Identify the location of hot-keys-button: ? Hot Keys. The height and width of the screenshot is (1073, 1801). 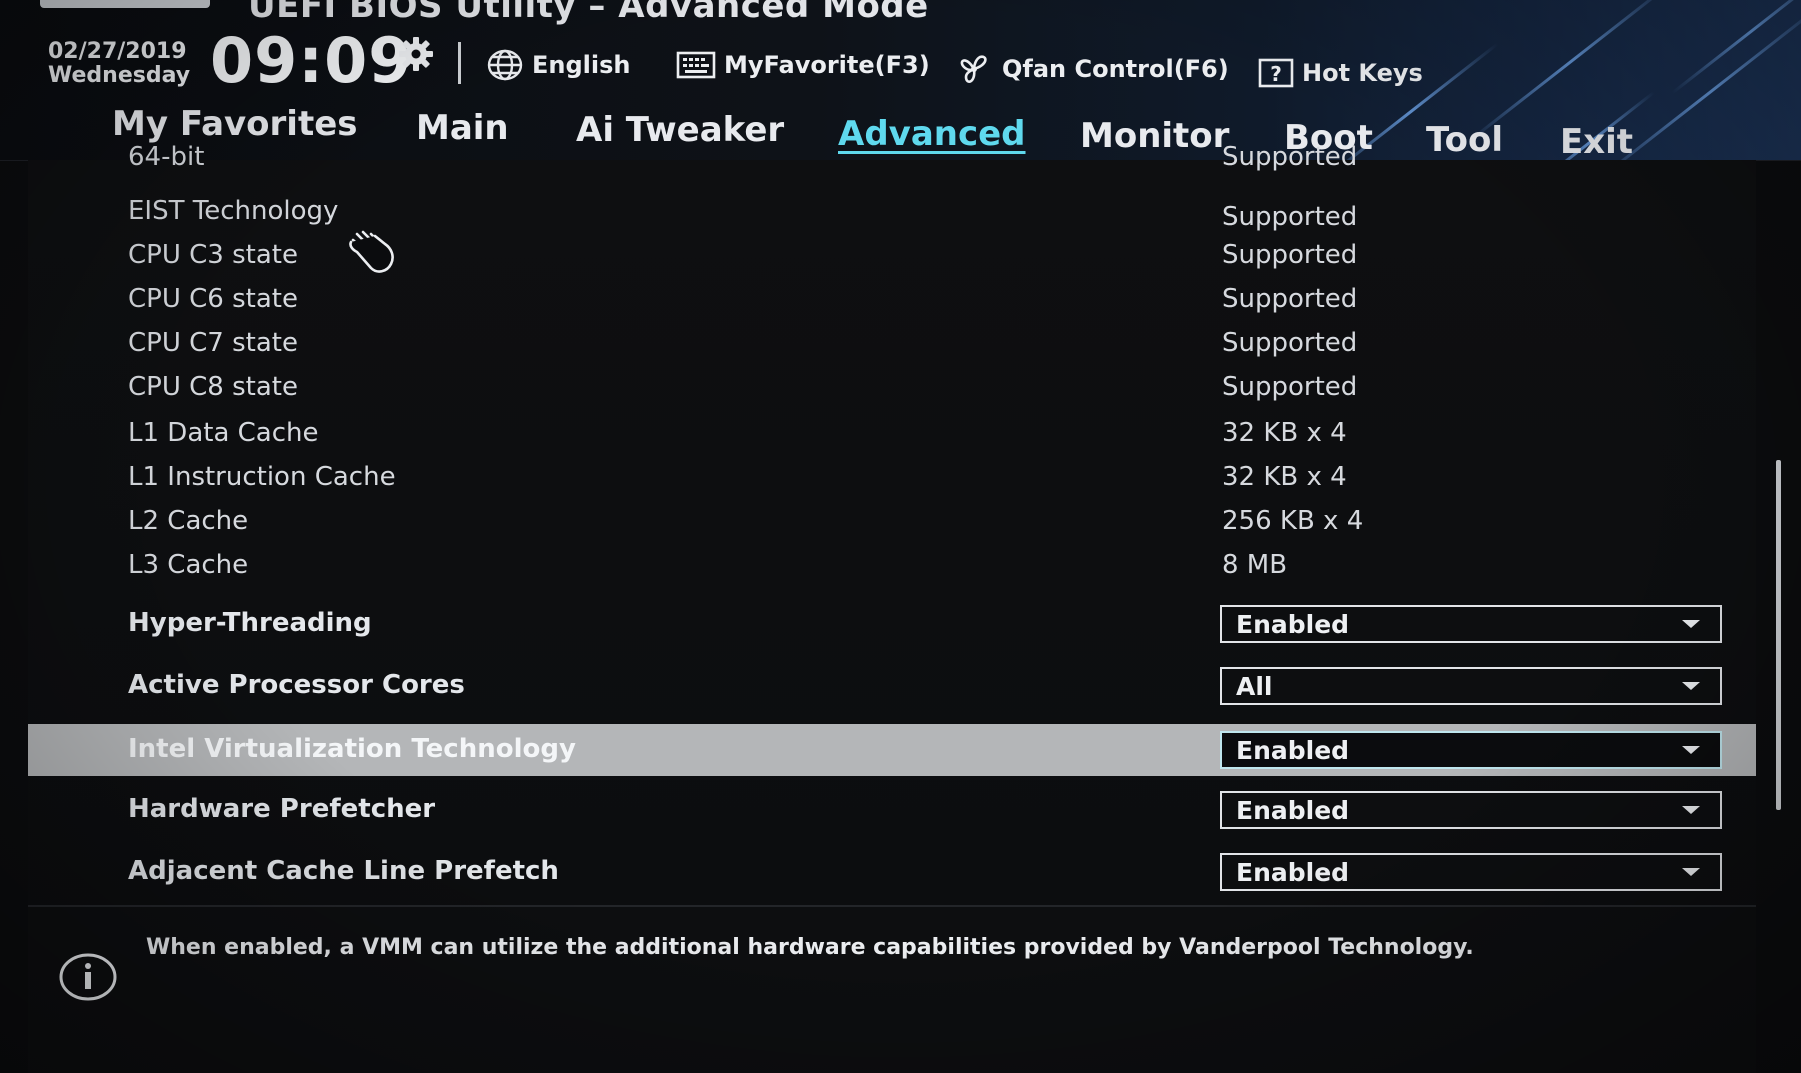
(1340, 73).